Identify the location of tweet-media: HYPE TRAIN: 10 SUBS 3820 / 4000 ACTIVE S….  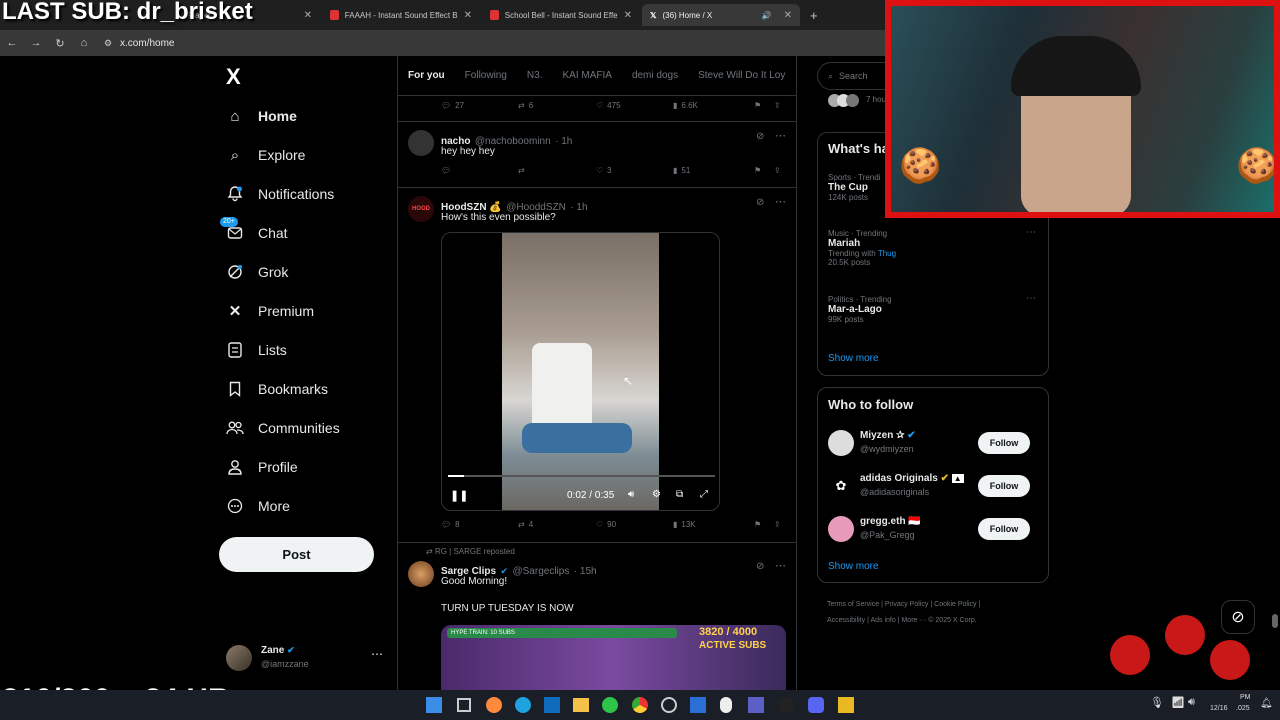
(613, 660).